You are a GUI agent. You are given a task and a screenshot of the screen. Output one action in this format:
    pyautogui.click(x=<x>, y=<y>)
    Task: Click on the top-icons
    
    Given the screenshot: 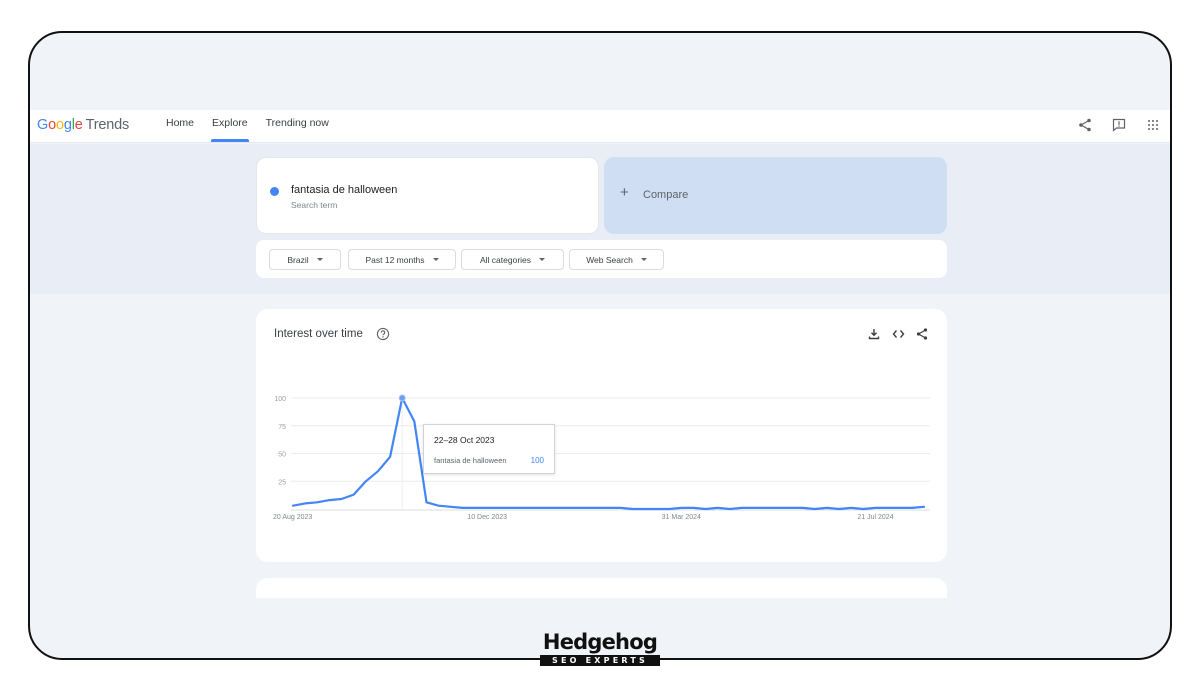 What is the action you would take?
    pyautogui.click(x=1119, y=125)
    